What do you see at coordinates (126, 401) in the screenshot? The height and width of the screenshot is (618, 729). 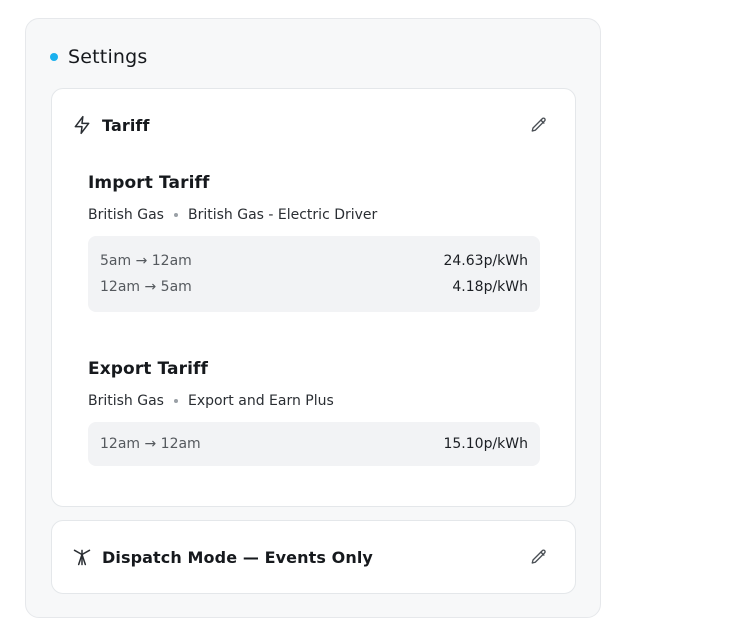 I see `export-supplier: British Gas` at bounding box center [126, 401].